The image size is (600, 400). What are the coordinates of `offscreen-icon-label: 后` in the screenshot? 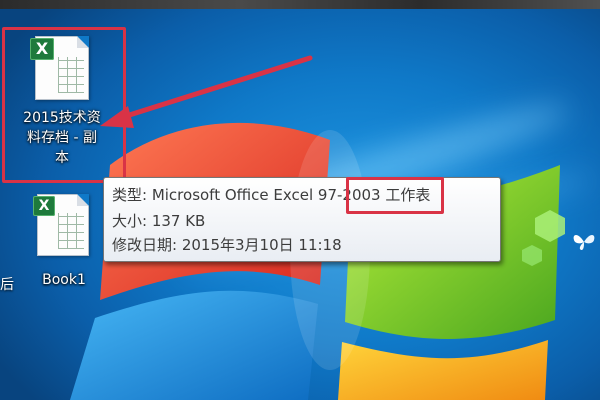 It's located at (7, 285).